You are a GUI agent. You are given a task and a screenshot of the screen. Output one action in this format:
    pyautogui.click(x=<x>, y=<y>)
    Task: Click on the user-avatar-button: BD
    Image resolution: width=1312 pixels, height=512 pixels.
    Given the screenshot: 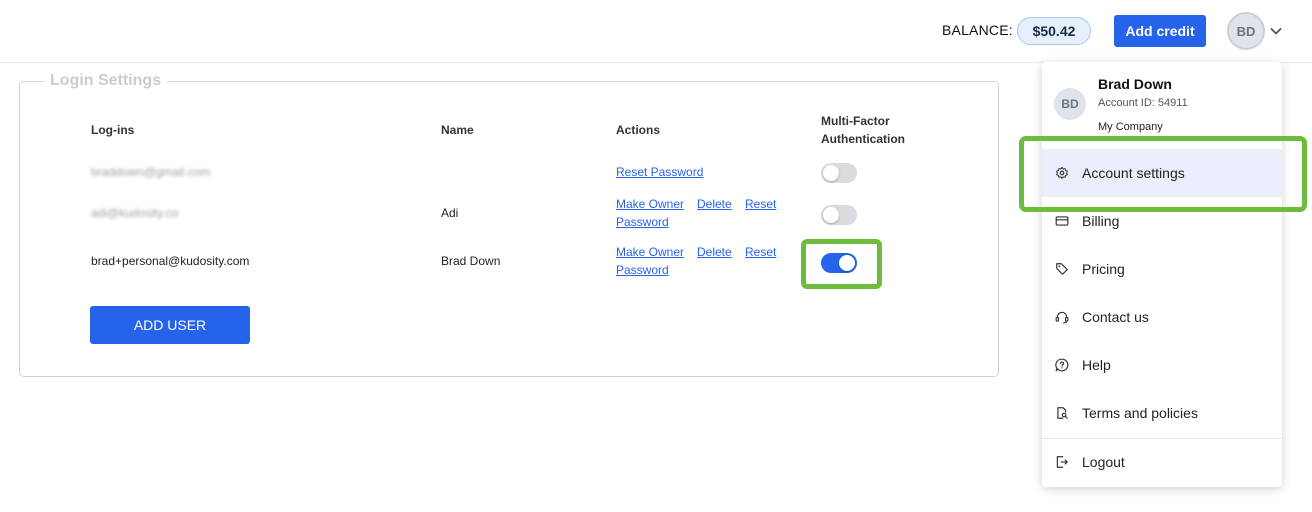 What is the action you would take?
    pyautogui.click(x=1246, y=31)
    